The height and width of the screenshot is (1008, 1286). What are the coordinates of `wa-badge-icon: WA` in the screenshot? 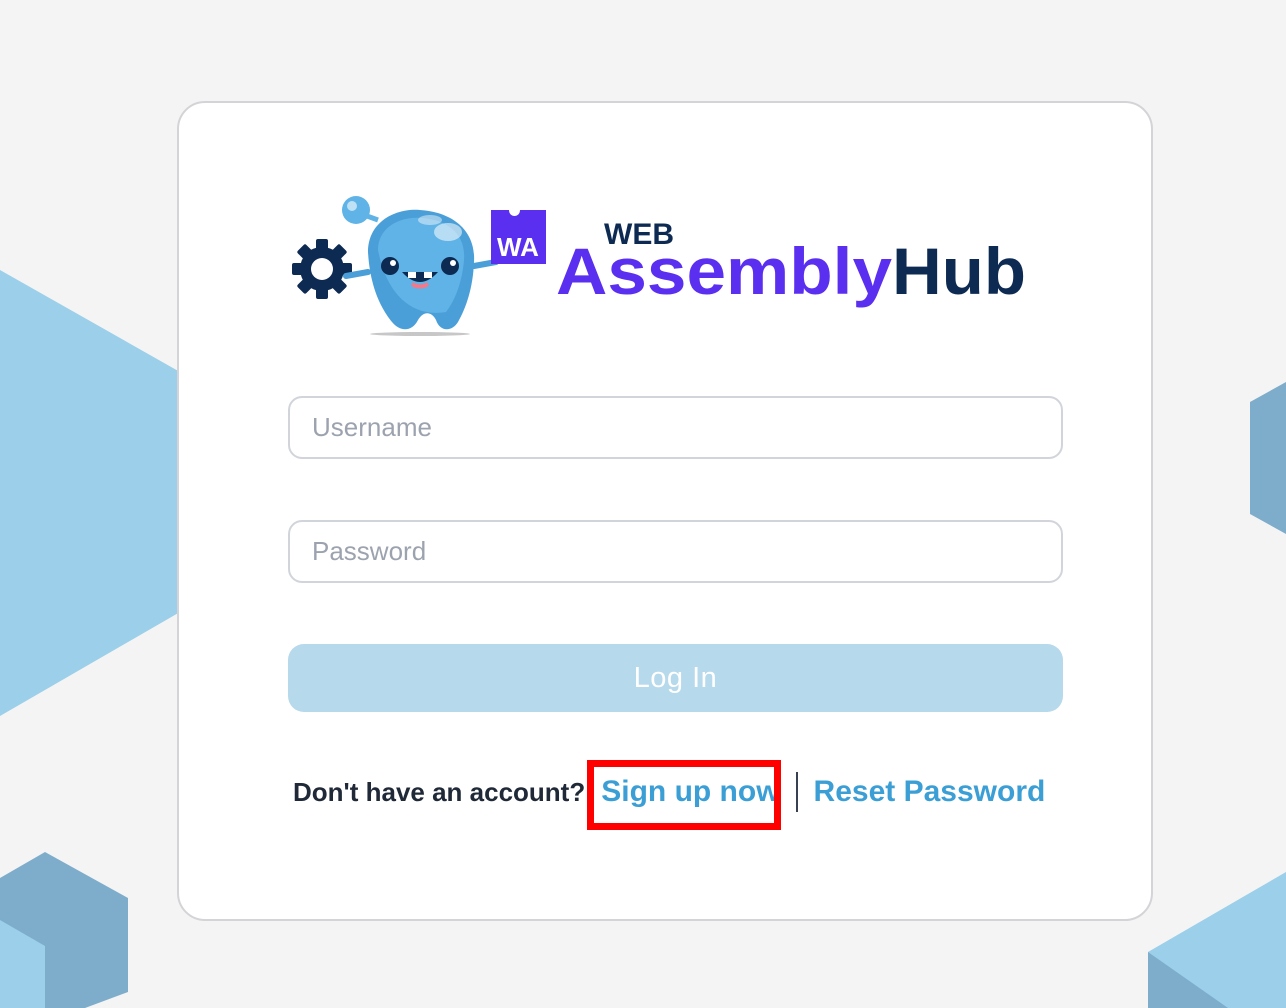 It's located at (518, 237).